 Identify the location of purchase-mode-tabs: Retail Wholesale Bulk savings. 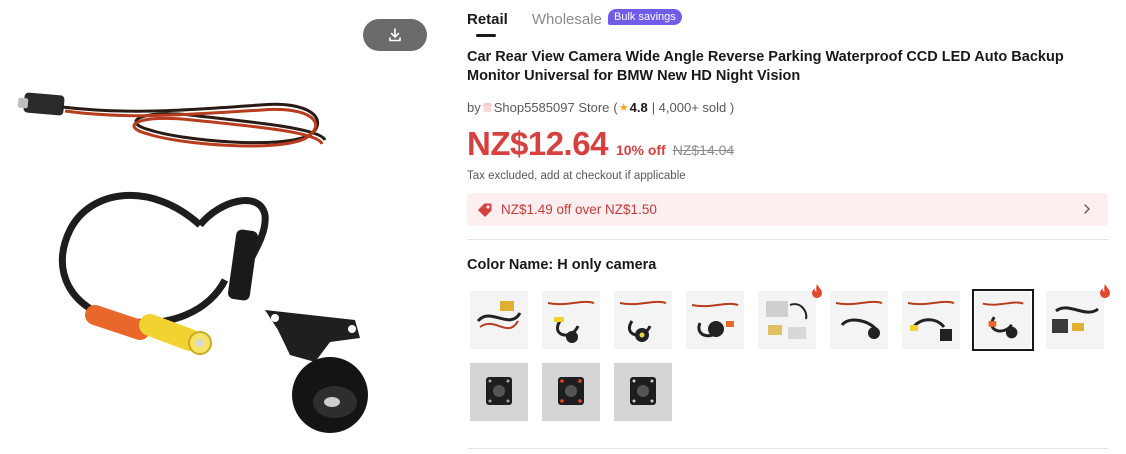
(574, 23).